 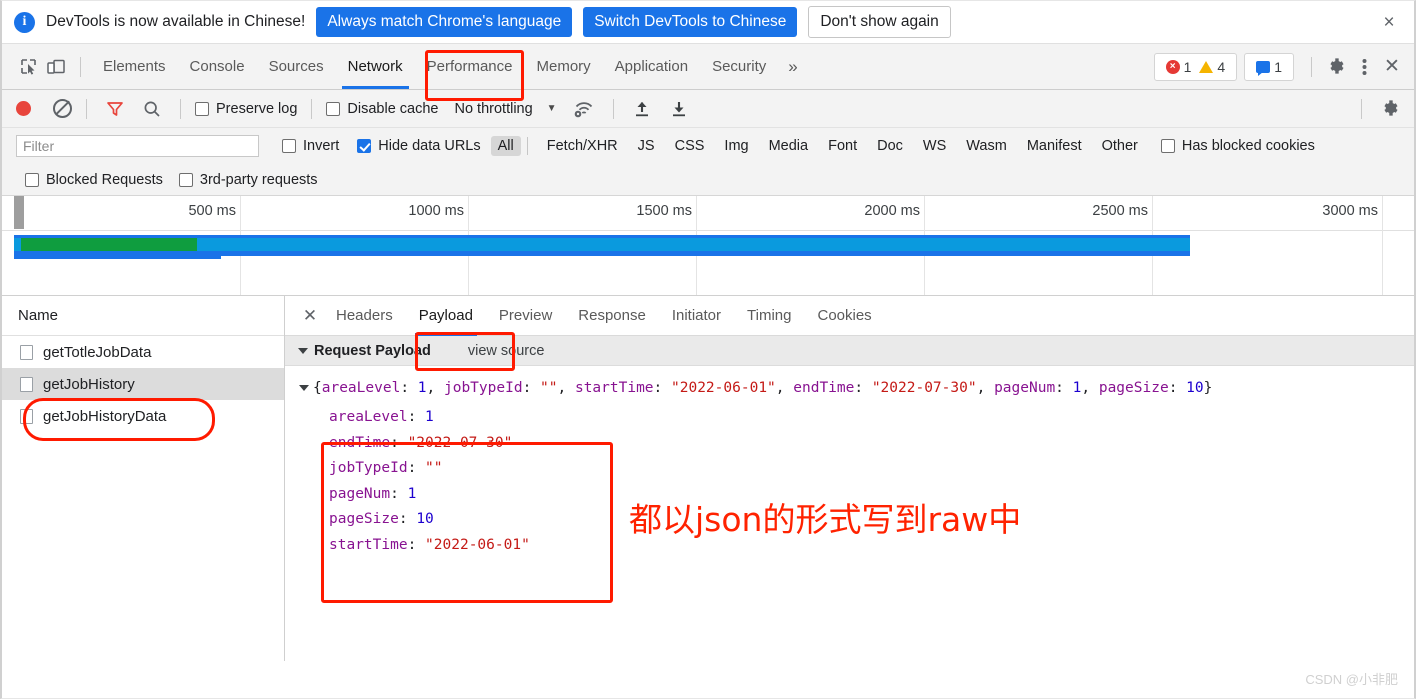 What do you see at coordinates (1172, 66) in the screenshot?
I see `error-icon: ×` at bounding box center [1172, 66].